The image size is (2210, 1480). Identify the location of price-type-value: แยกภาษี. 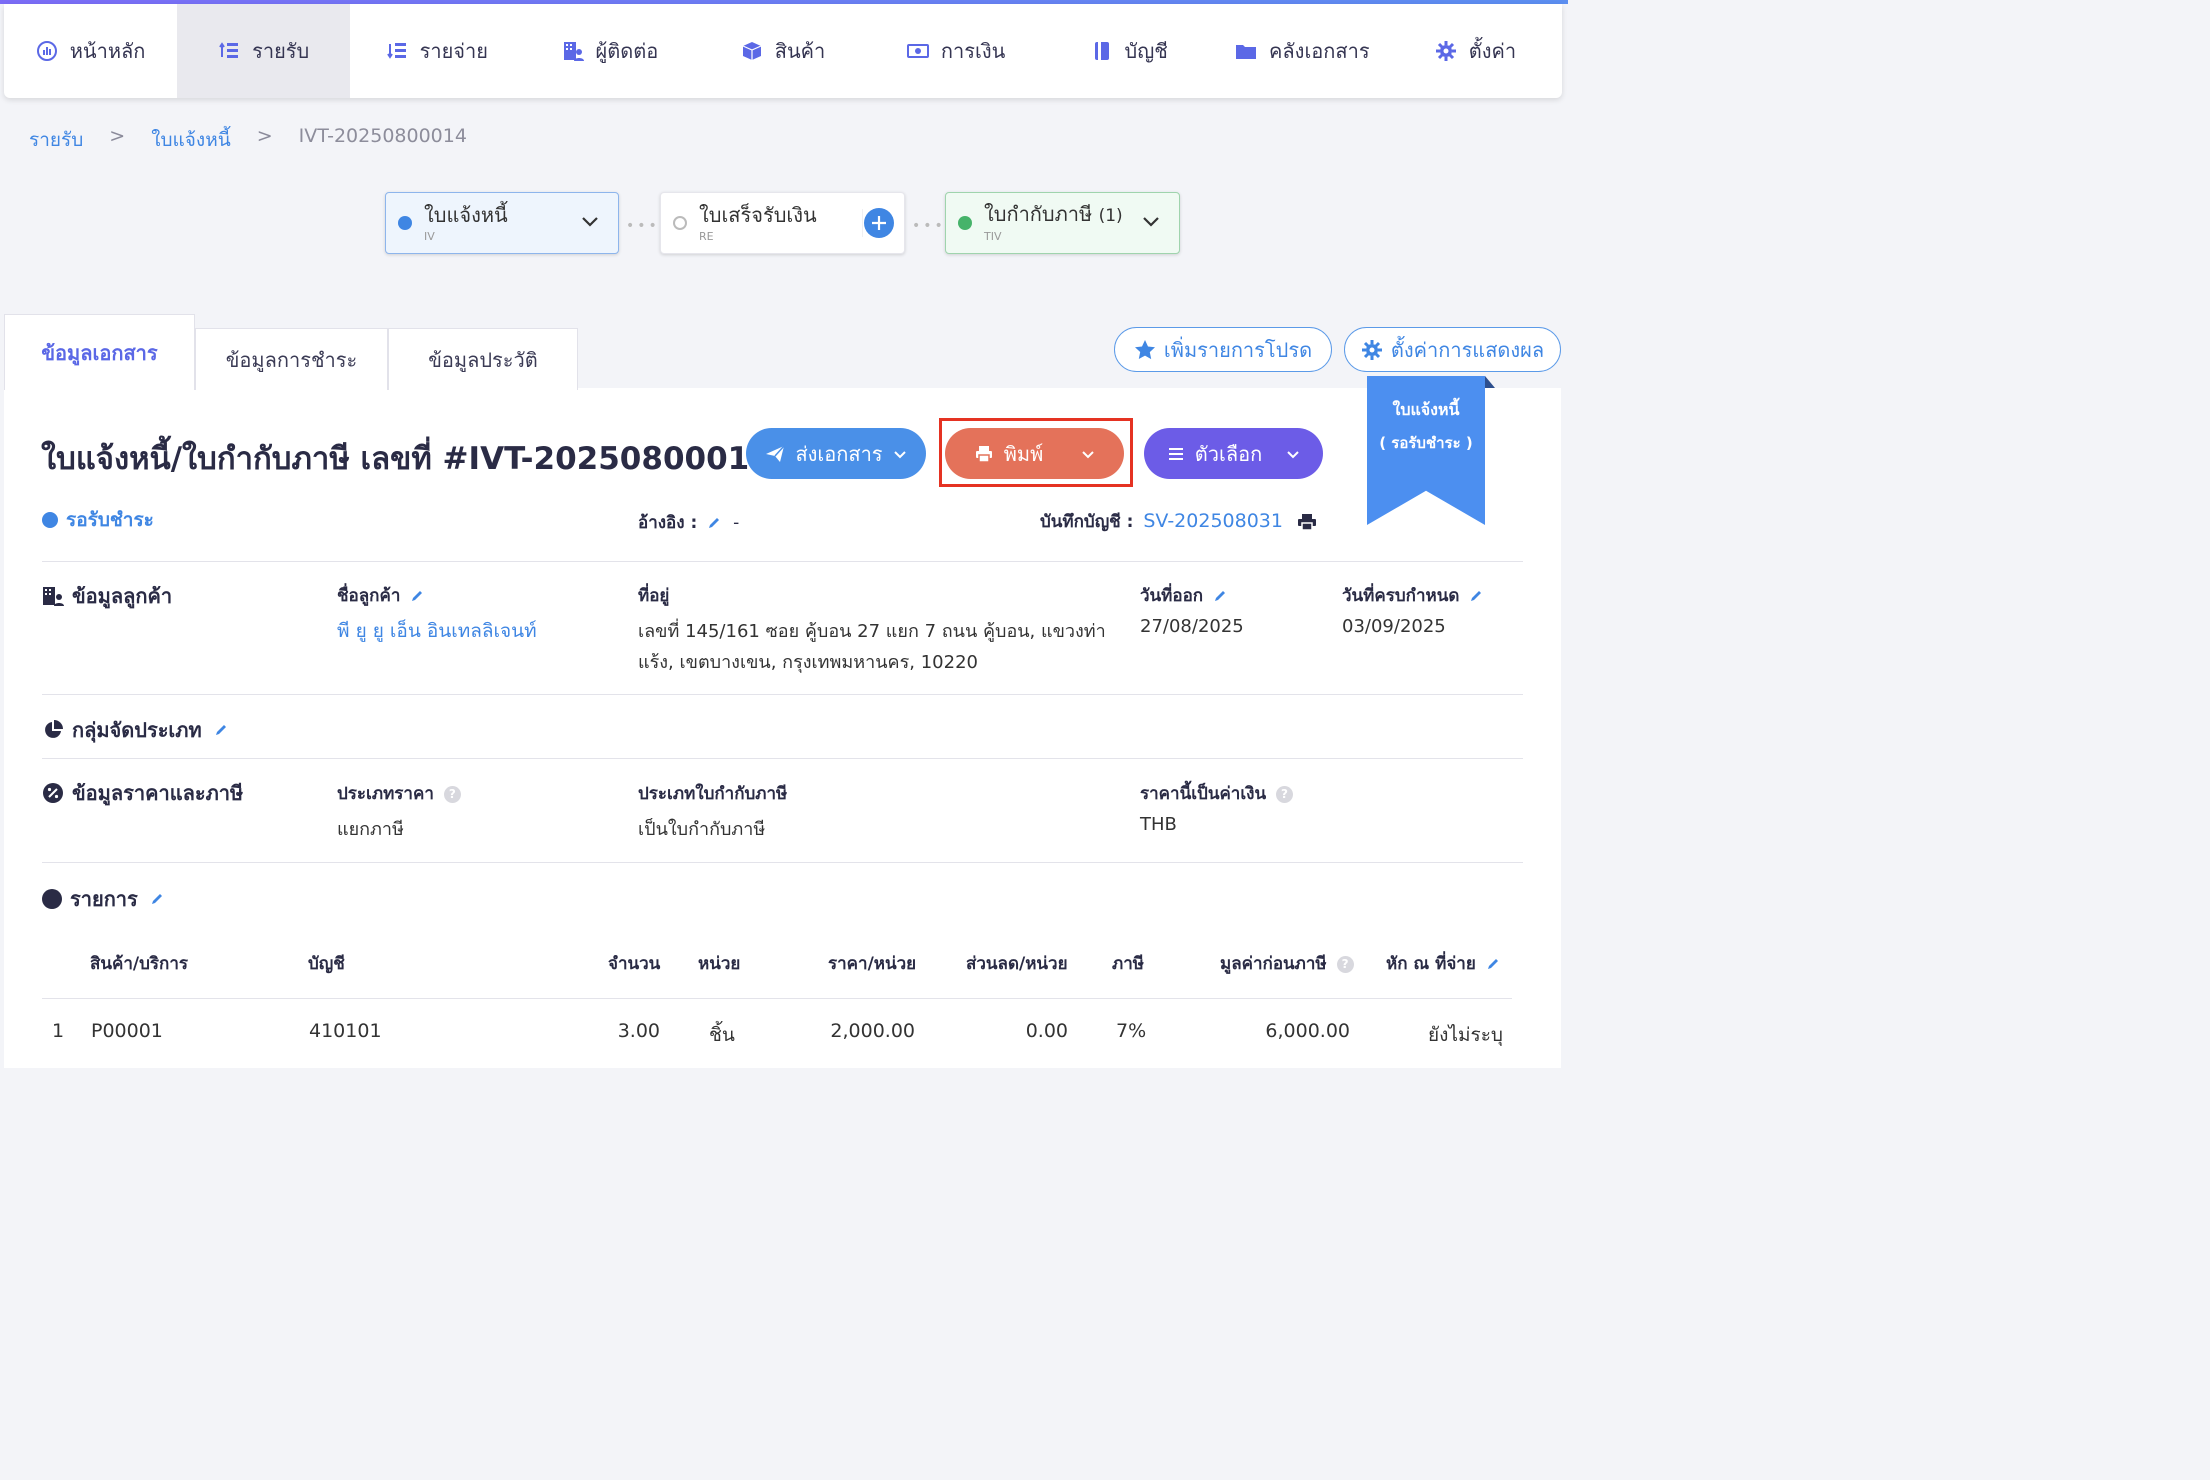
(370, 829).